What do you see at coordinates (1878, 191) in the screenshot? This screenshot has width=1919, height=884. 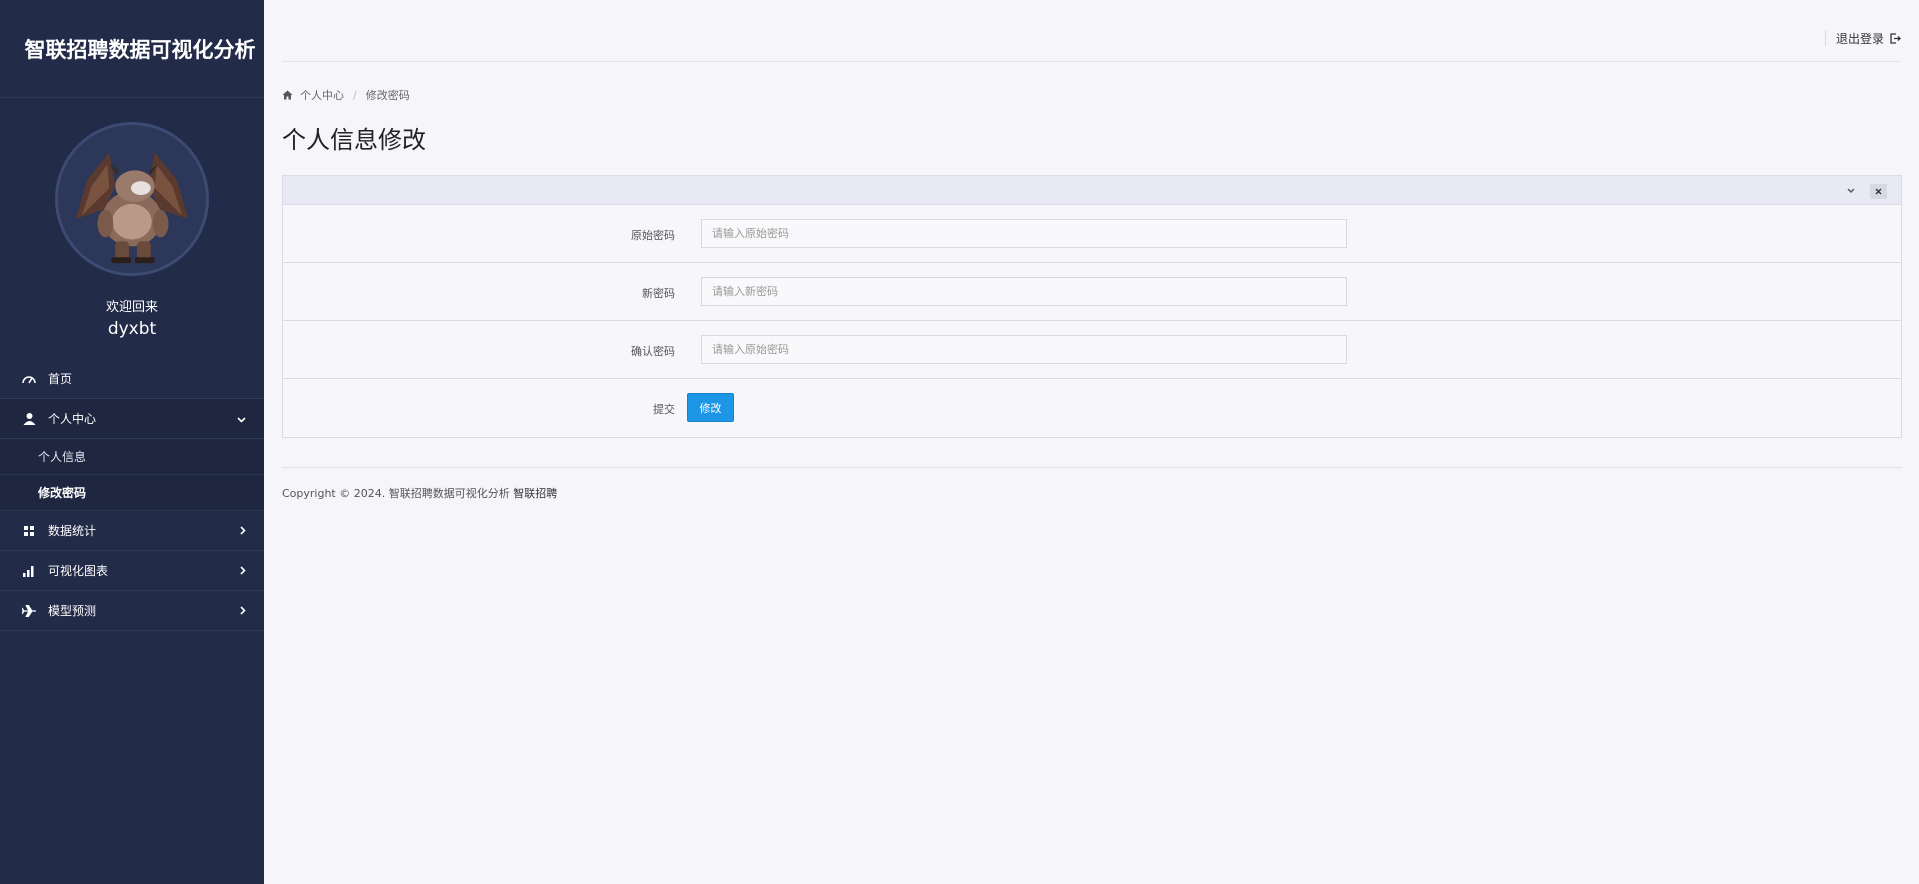 I see `close-icon` at bounding box center [1878, 191].